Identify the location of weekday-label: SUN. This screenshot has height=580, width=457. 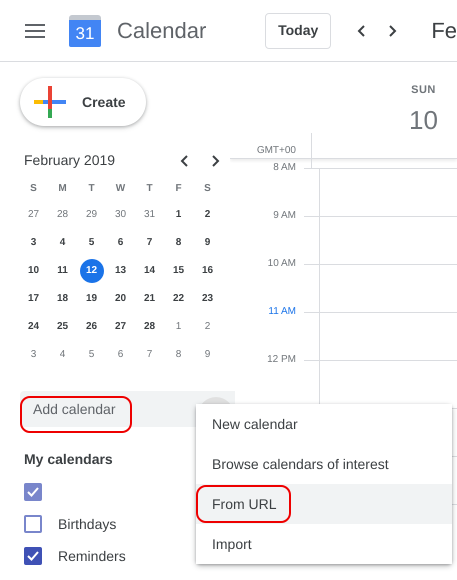
(423, 90).